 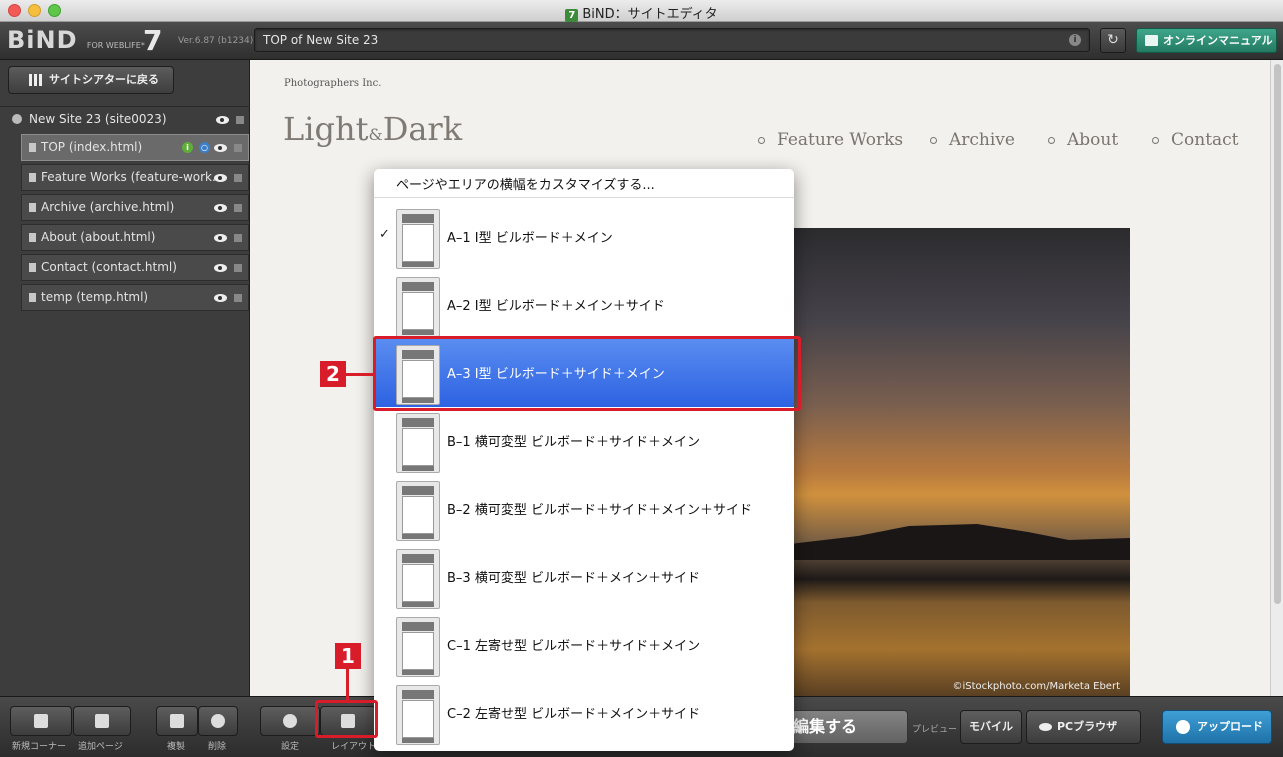 What do you see at coordinates (1075, 40) in the screenshot?
I see `info-icon: i` at bounding box center [1075, 40].